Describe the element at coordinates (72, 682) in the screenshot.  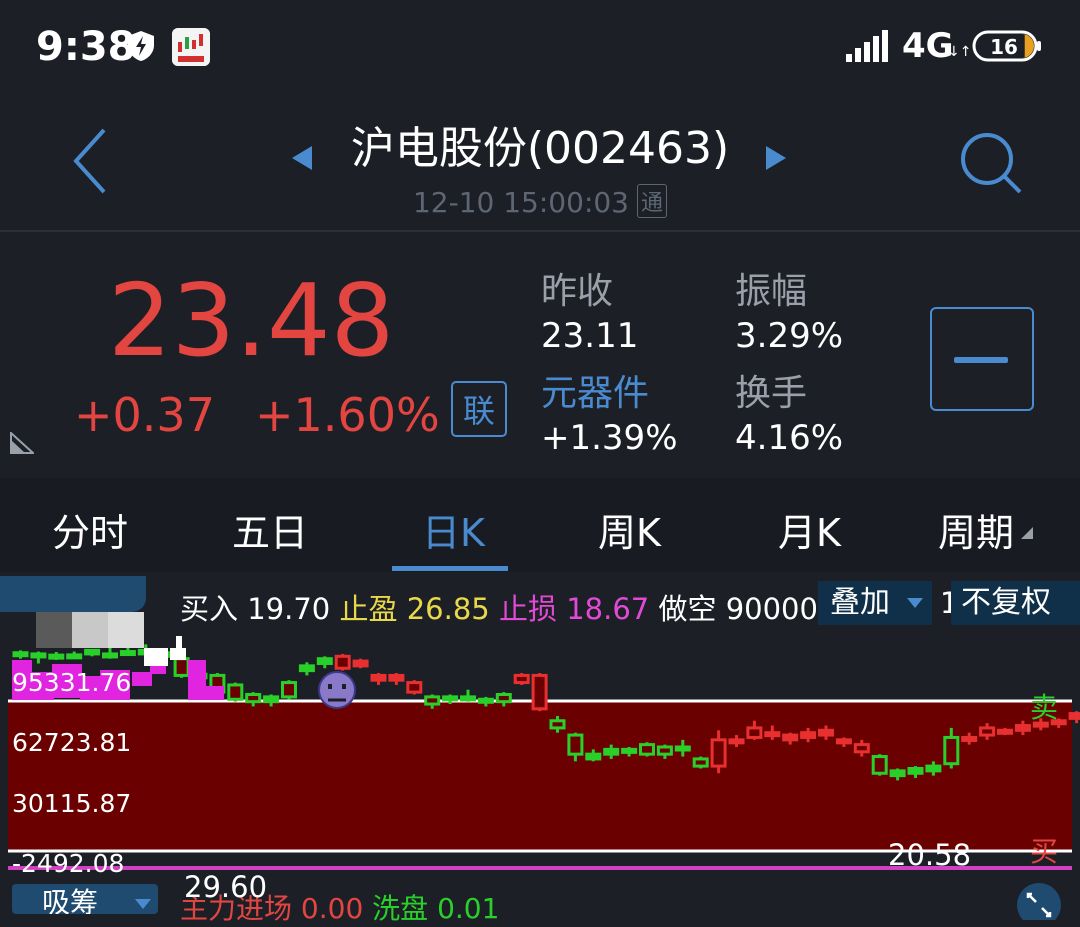
I see `y-axis-label: 95331.76` at that location.